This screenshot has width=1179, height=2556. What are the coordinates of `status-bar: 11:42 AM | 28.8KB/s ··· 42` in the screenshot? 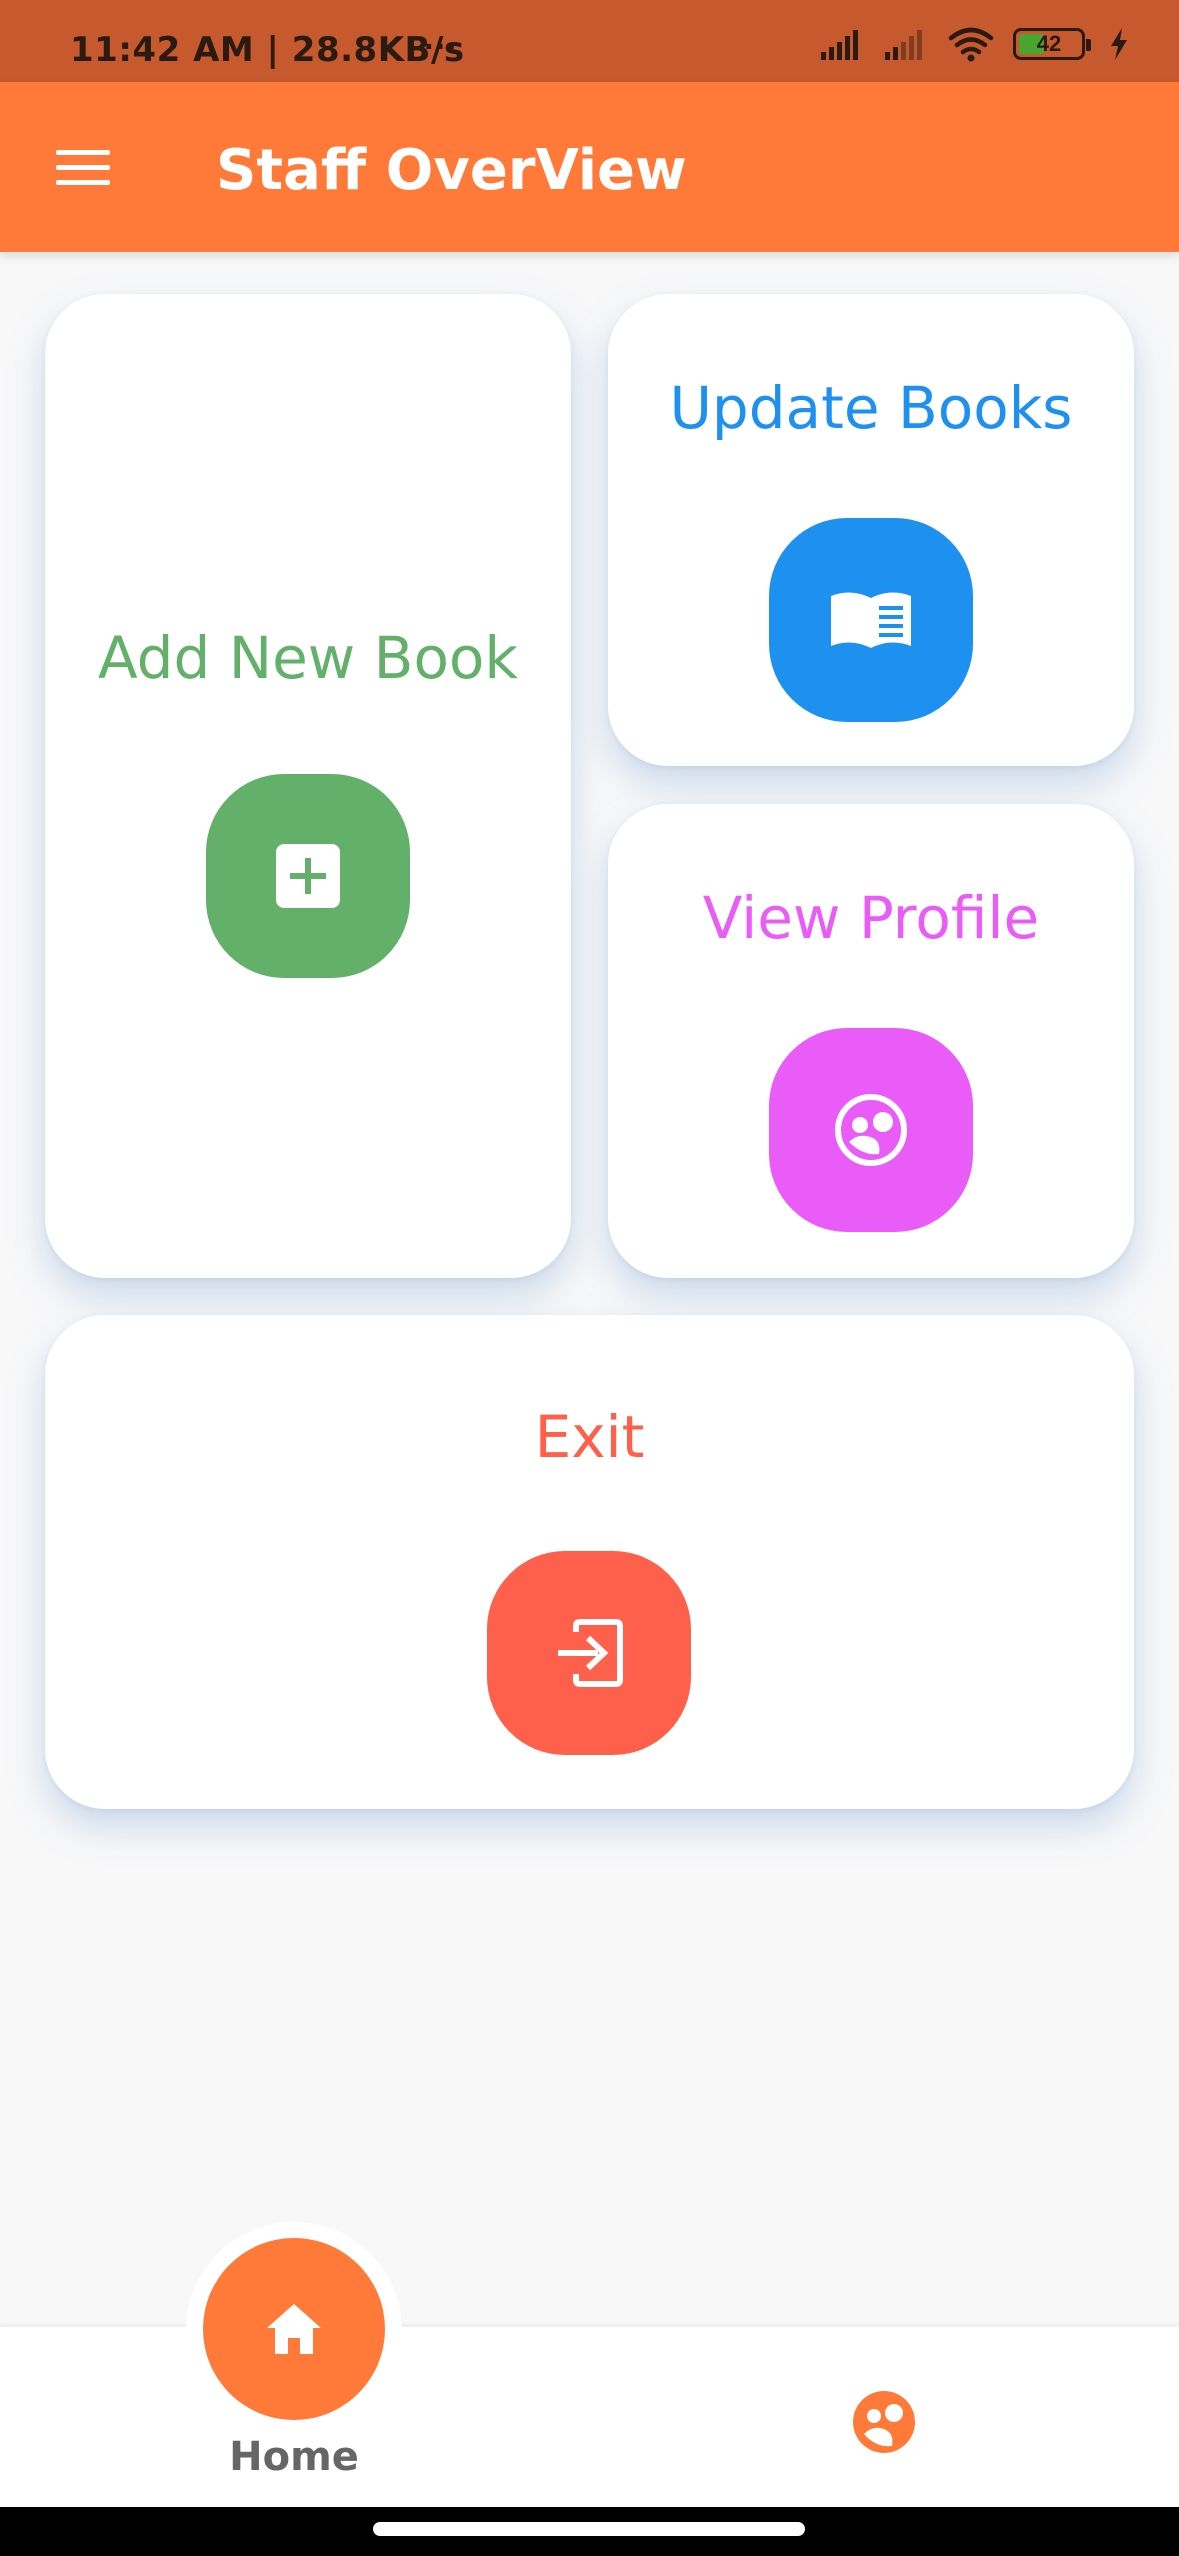 It's located at (589, 41).